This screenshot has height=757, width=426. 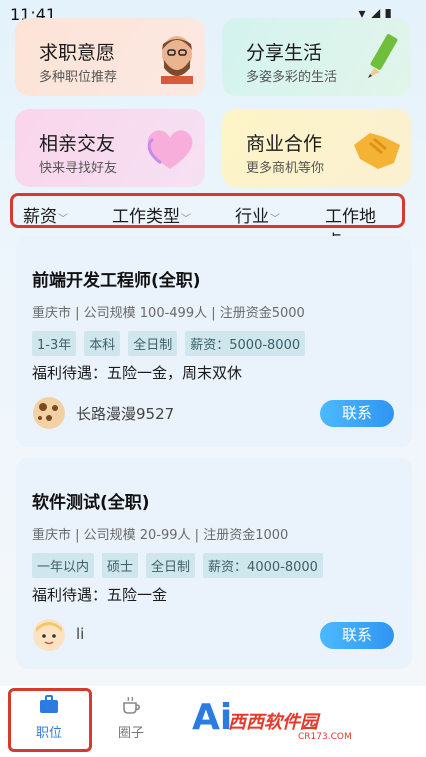 I want to click on filter-label: 行业, so click(x=252, y=217).